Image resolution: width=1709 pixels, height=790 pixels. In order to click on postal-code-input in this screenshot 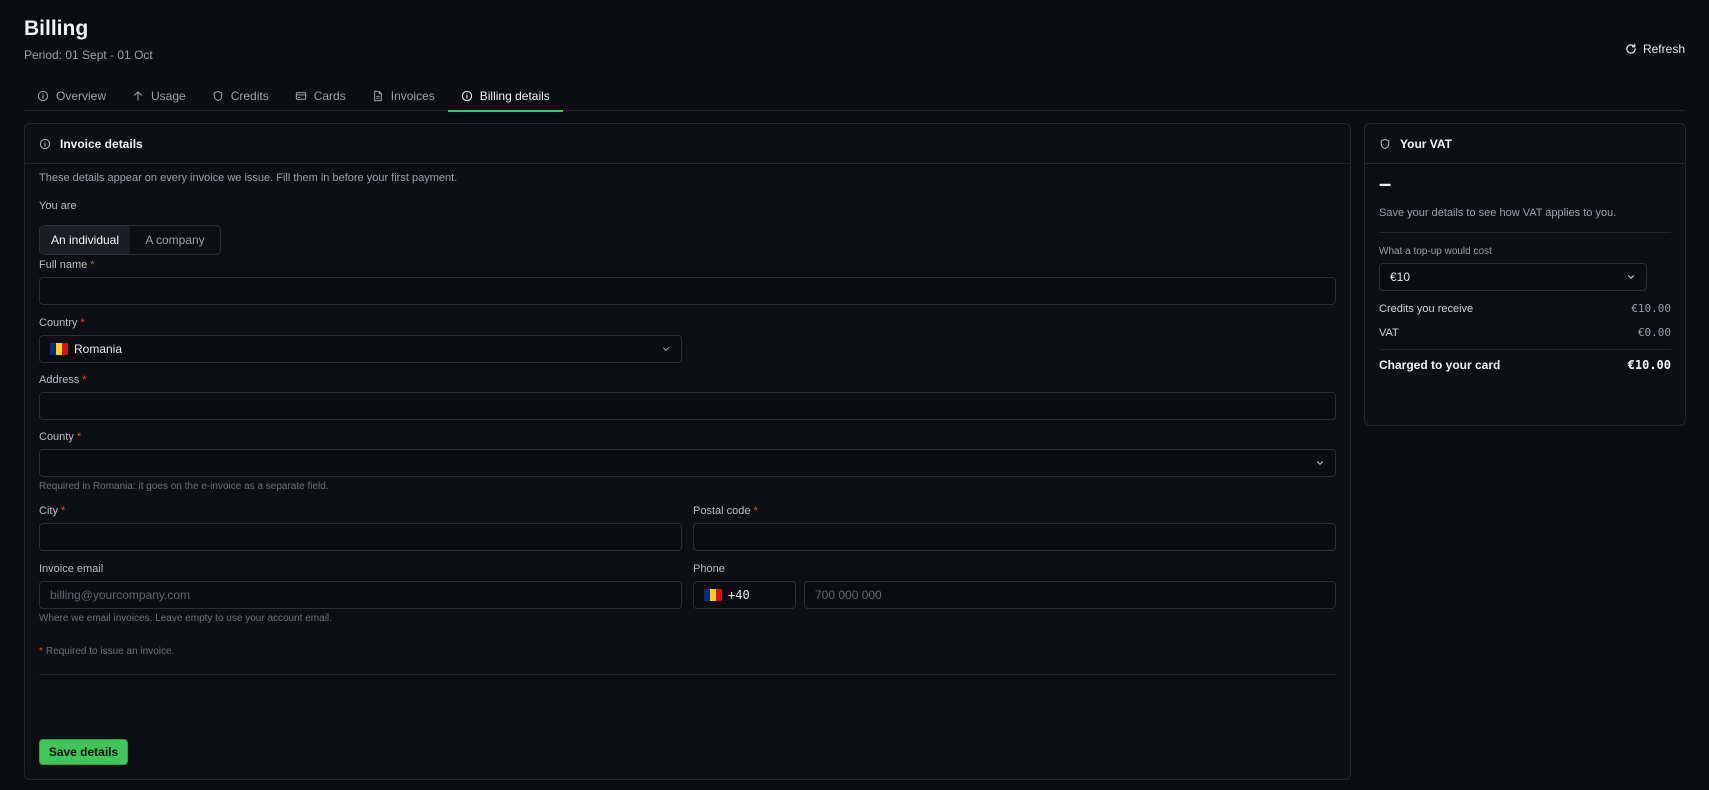, I will do `click(1014, 537)`.